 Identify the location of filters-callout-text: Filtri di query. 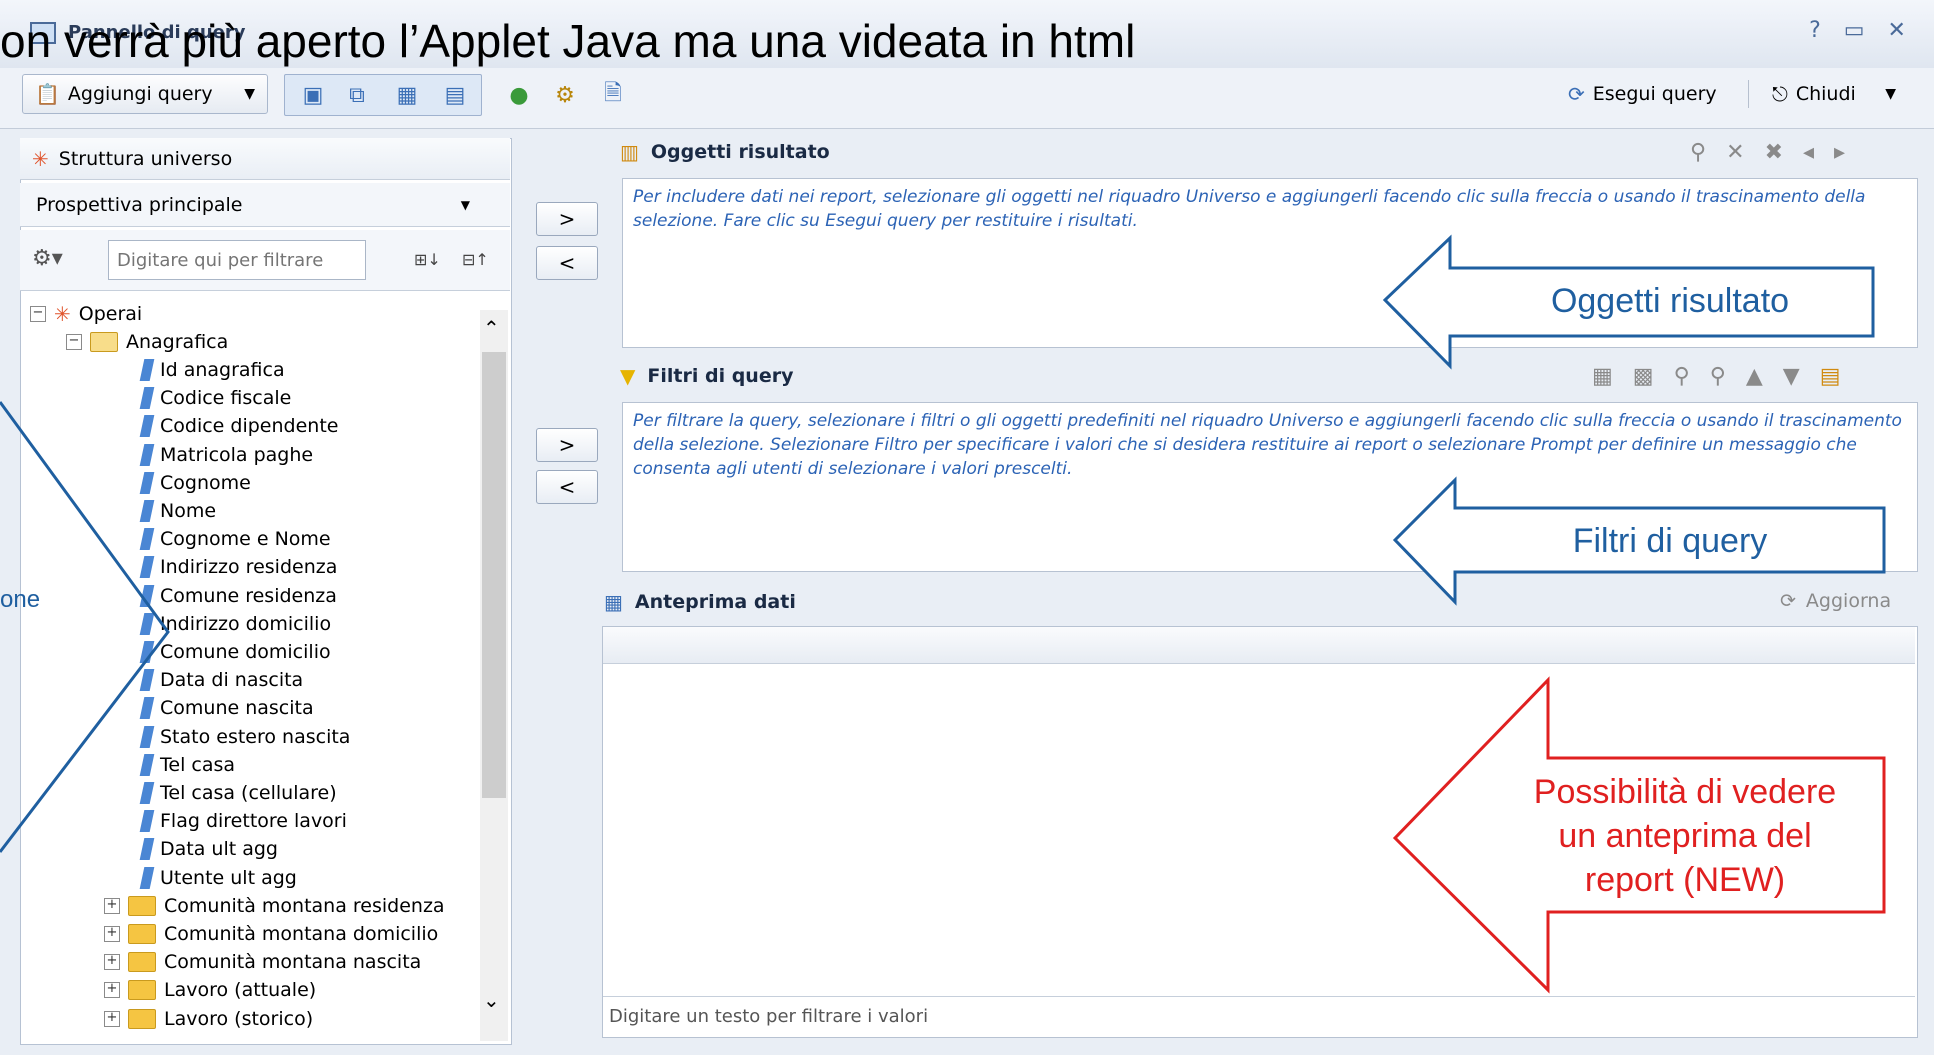
(1670, 541).